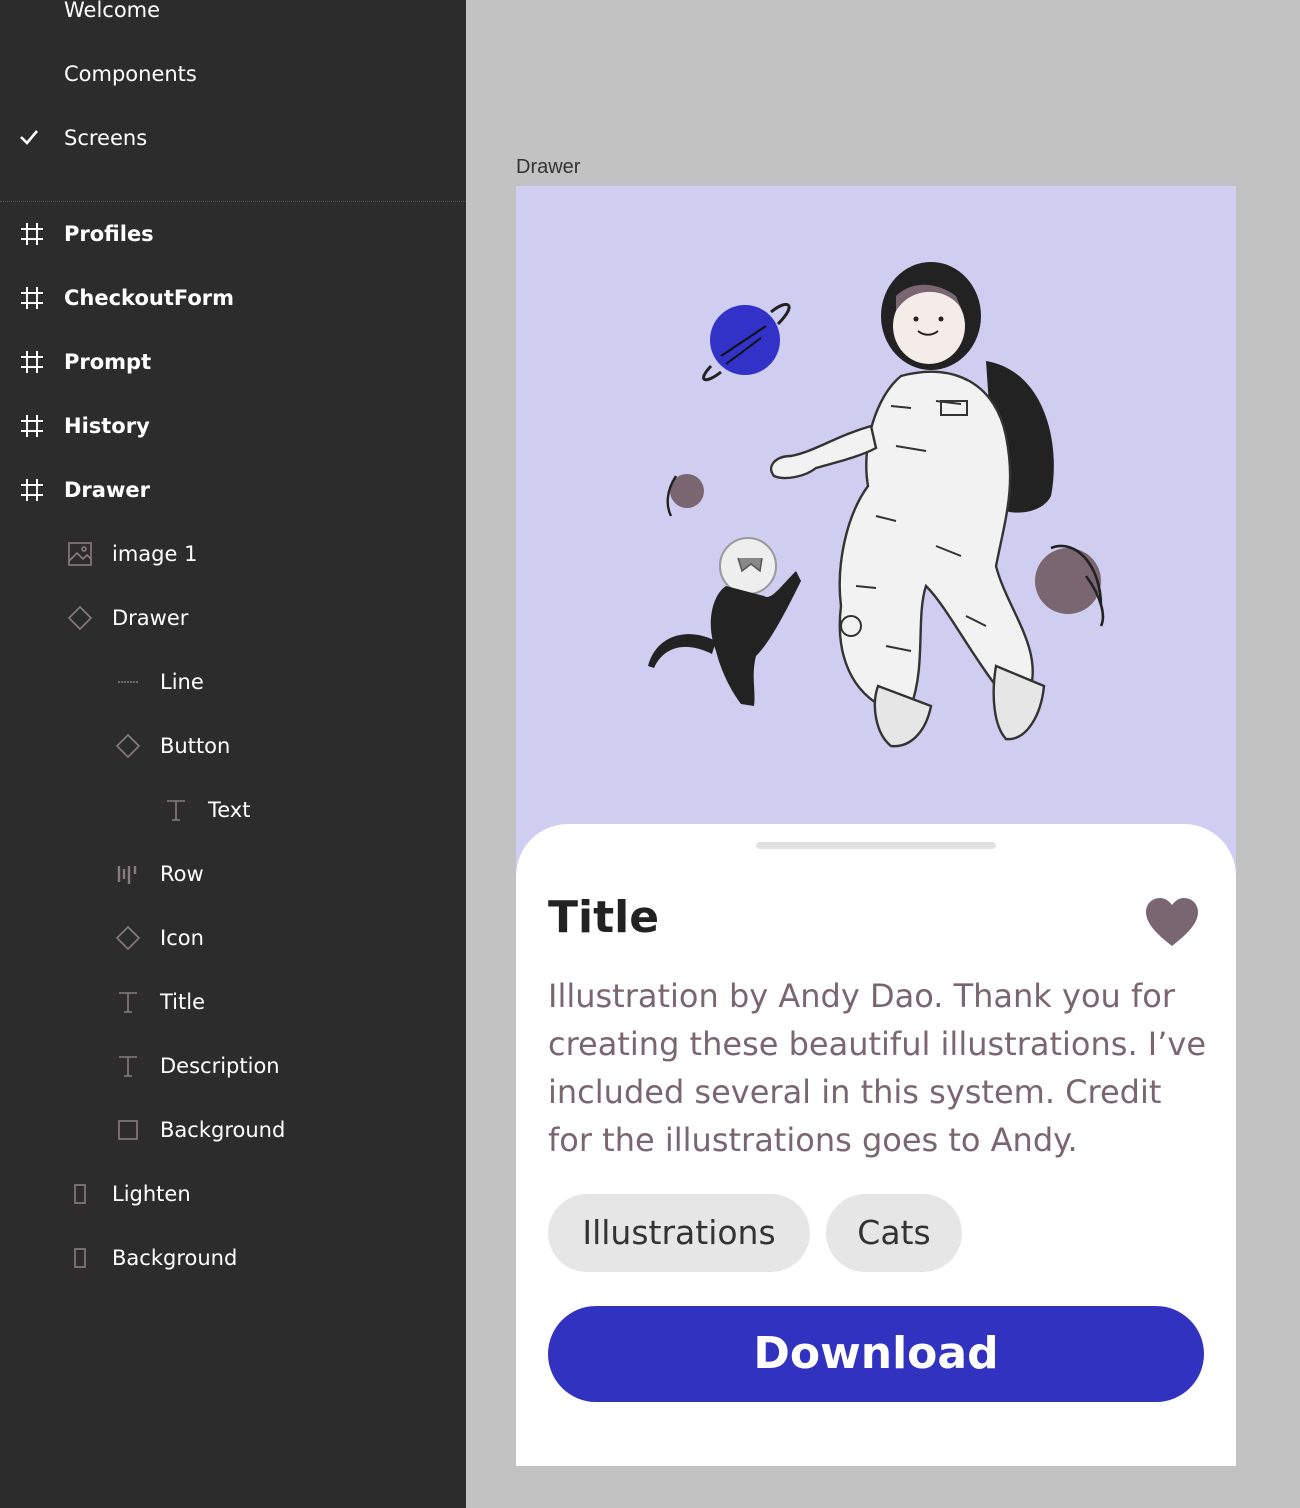  I want to click on layer-item-text: Text, so click(233, 810).